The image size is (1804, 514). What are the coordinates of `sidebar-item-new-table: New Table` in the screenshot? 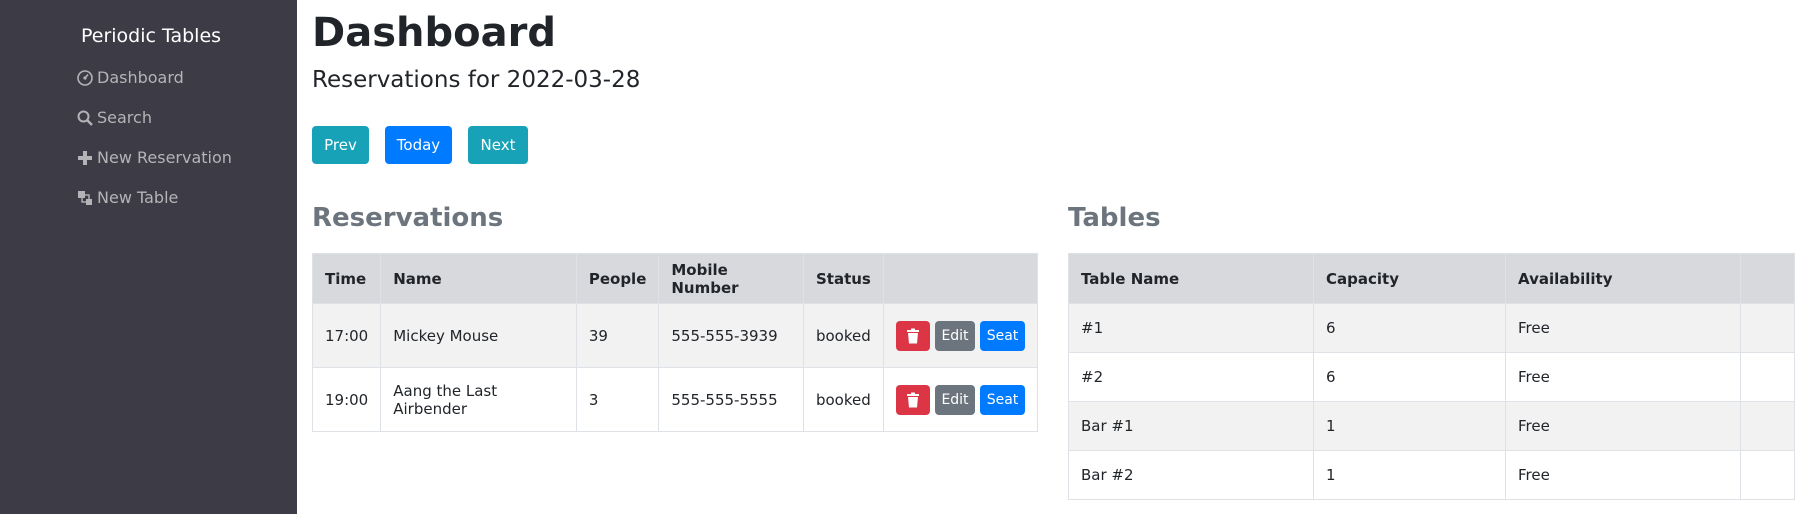 It's located at (127, 197).